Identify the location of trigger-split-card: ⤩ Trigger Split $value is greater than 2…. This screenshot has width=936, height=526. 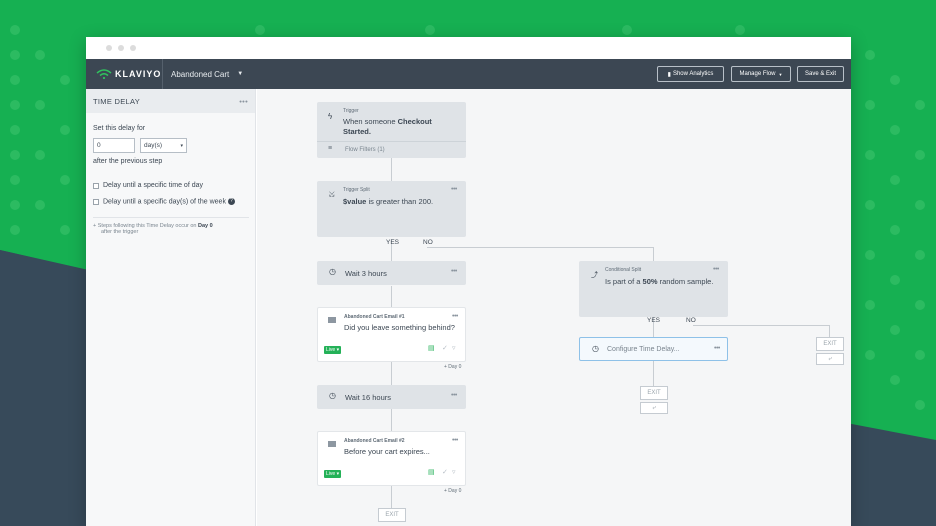
(391, 209).